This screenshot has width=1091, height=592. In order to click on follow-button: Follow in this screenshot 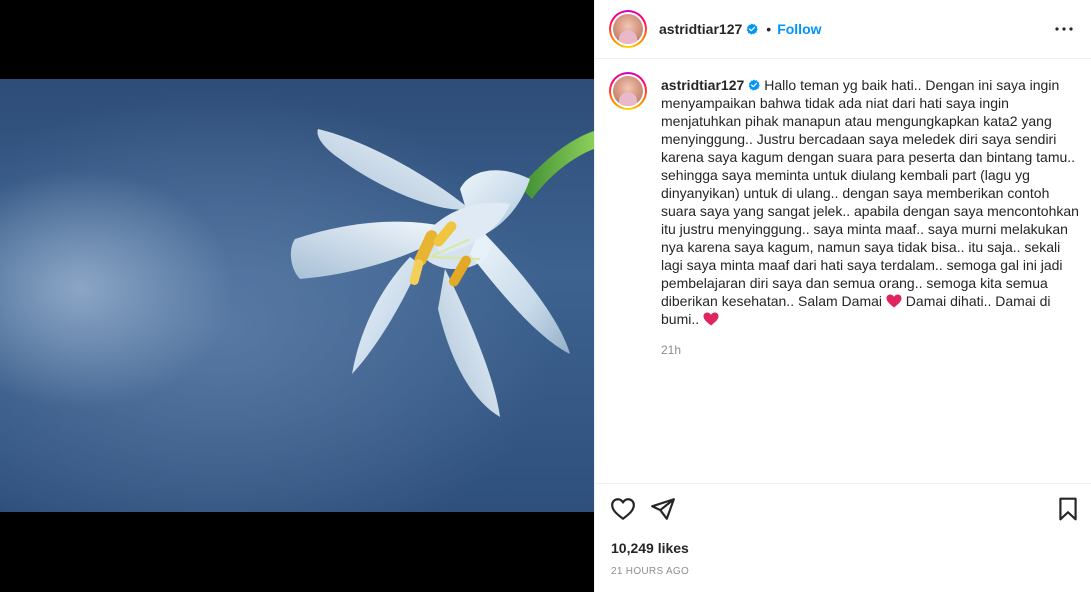, I will do `click(799, 29)`.